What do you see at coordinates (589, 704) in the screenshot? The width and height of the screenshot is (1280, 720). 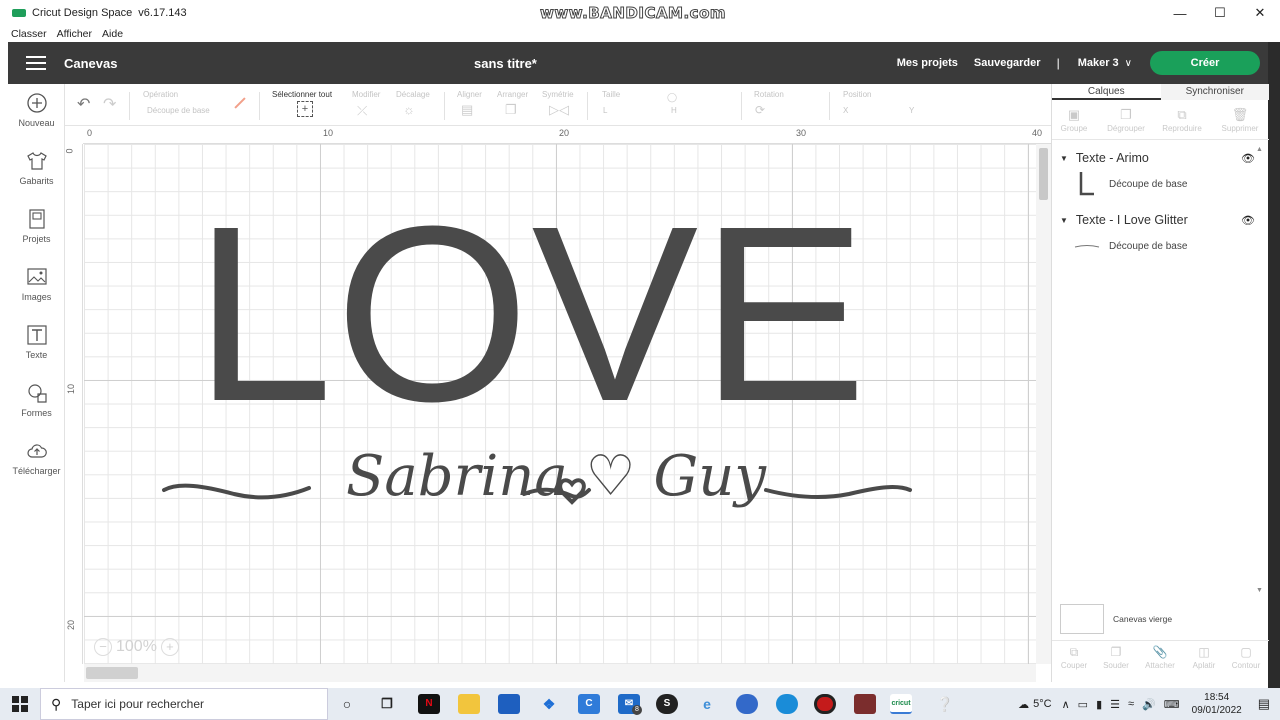 I see `app-icon-blue: C` at bounding box center [589, 704].